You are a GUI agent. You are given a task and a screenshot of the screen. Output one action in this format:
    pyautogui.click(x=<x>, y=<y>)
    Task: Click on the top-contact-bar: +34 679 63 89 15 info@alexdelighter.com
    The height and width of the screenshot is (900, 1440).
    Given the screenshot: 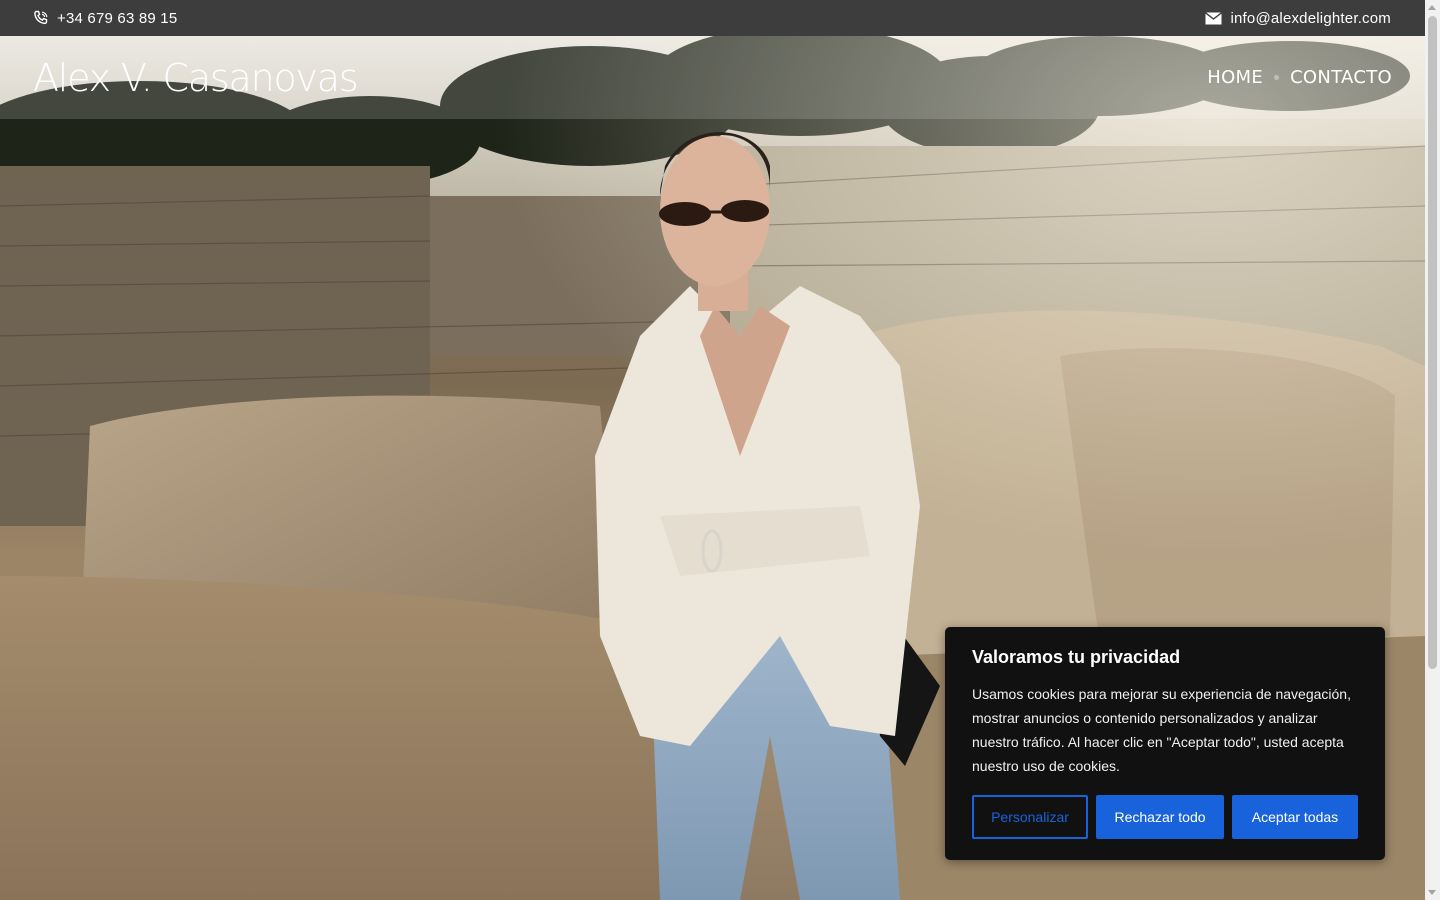 What is the action you would take?
    pyautogui.click(x=712, y=18)
    